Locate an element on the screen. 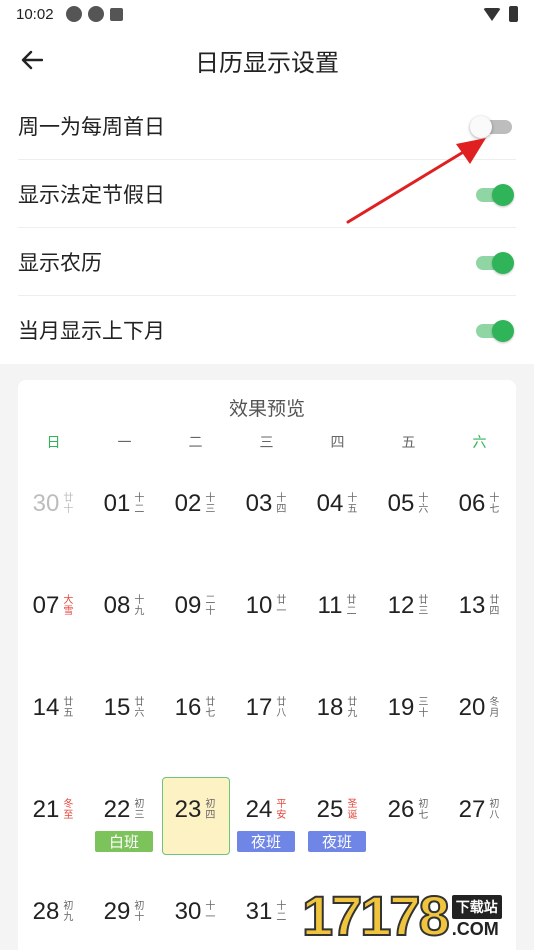 Image resolution: width=534 pixels, height=950 pixels. day-number: 29 is located at coordinates (117, 911).